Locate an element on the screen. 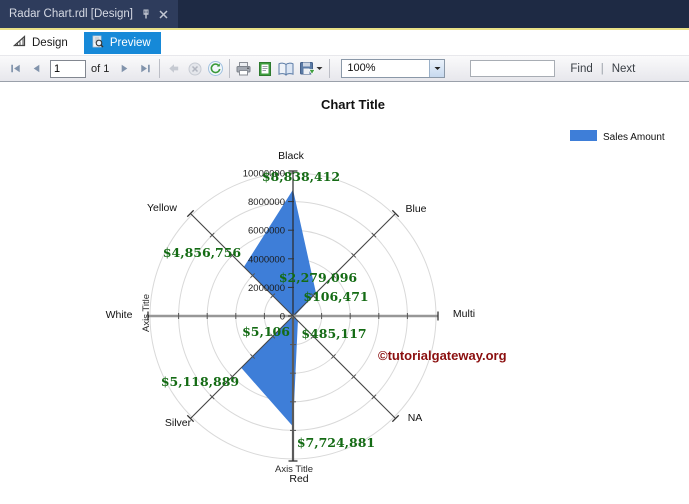 This screenshot has width=689, height=504. print-layout-button is located at coordinates (264, 68).